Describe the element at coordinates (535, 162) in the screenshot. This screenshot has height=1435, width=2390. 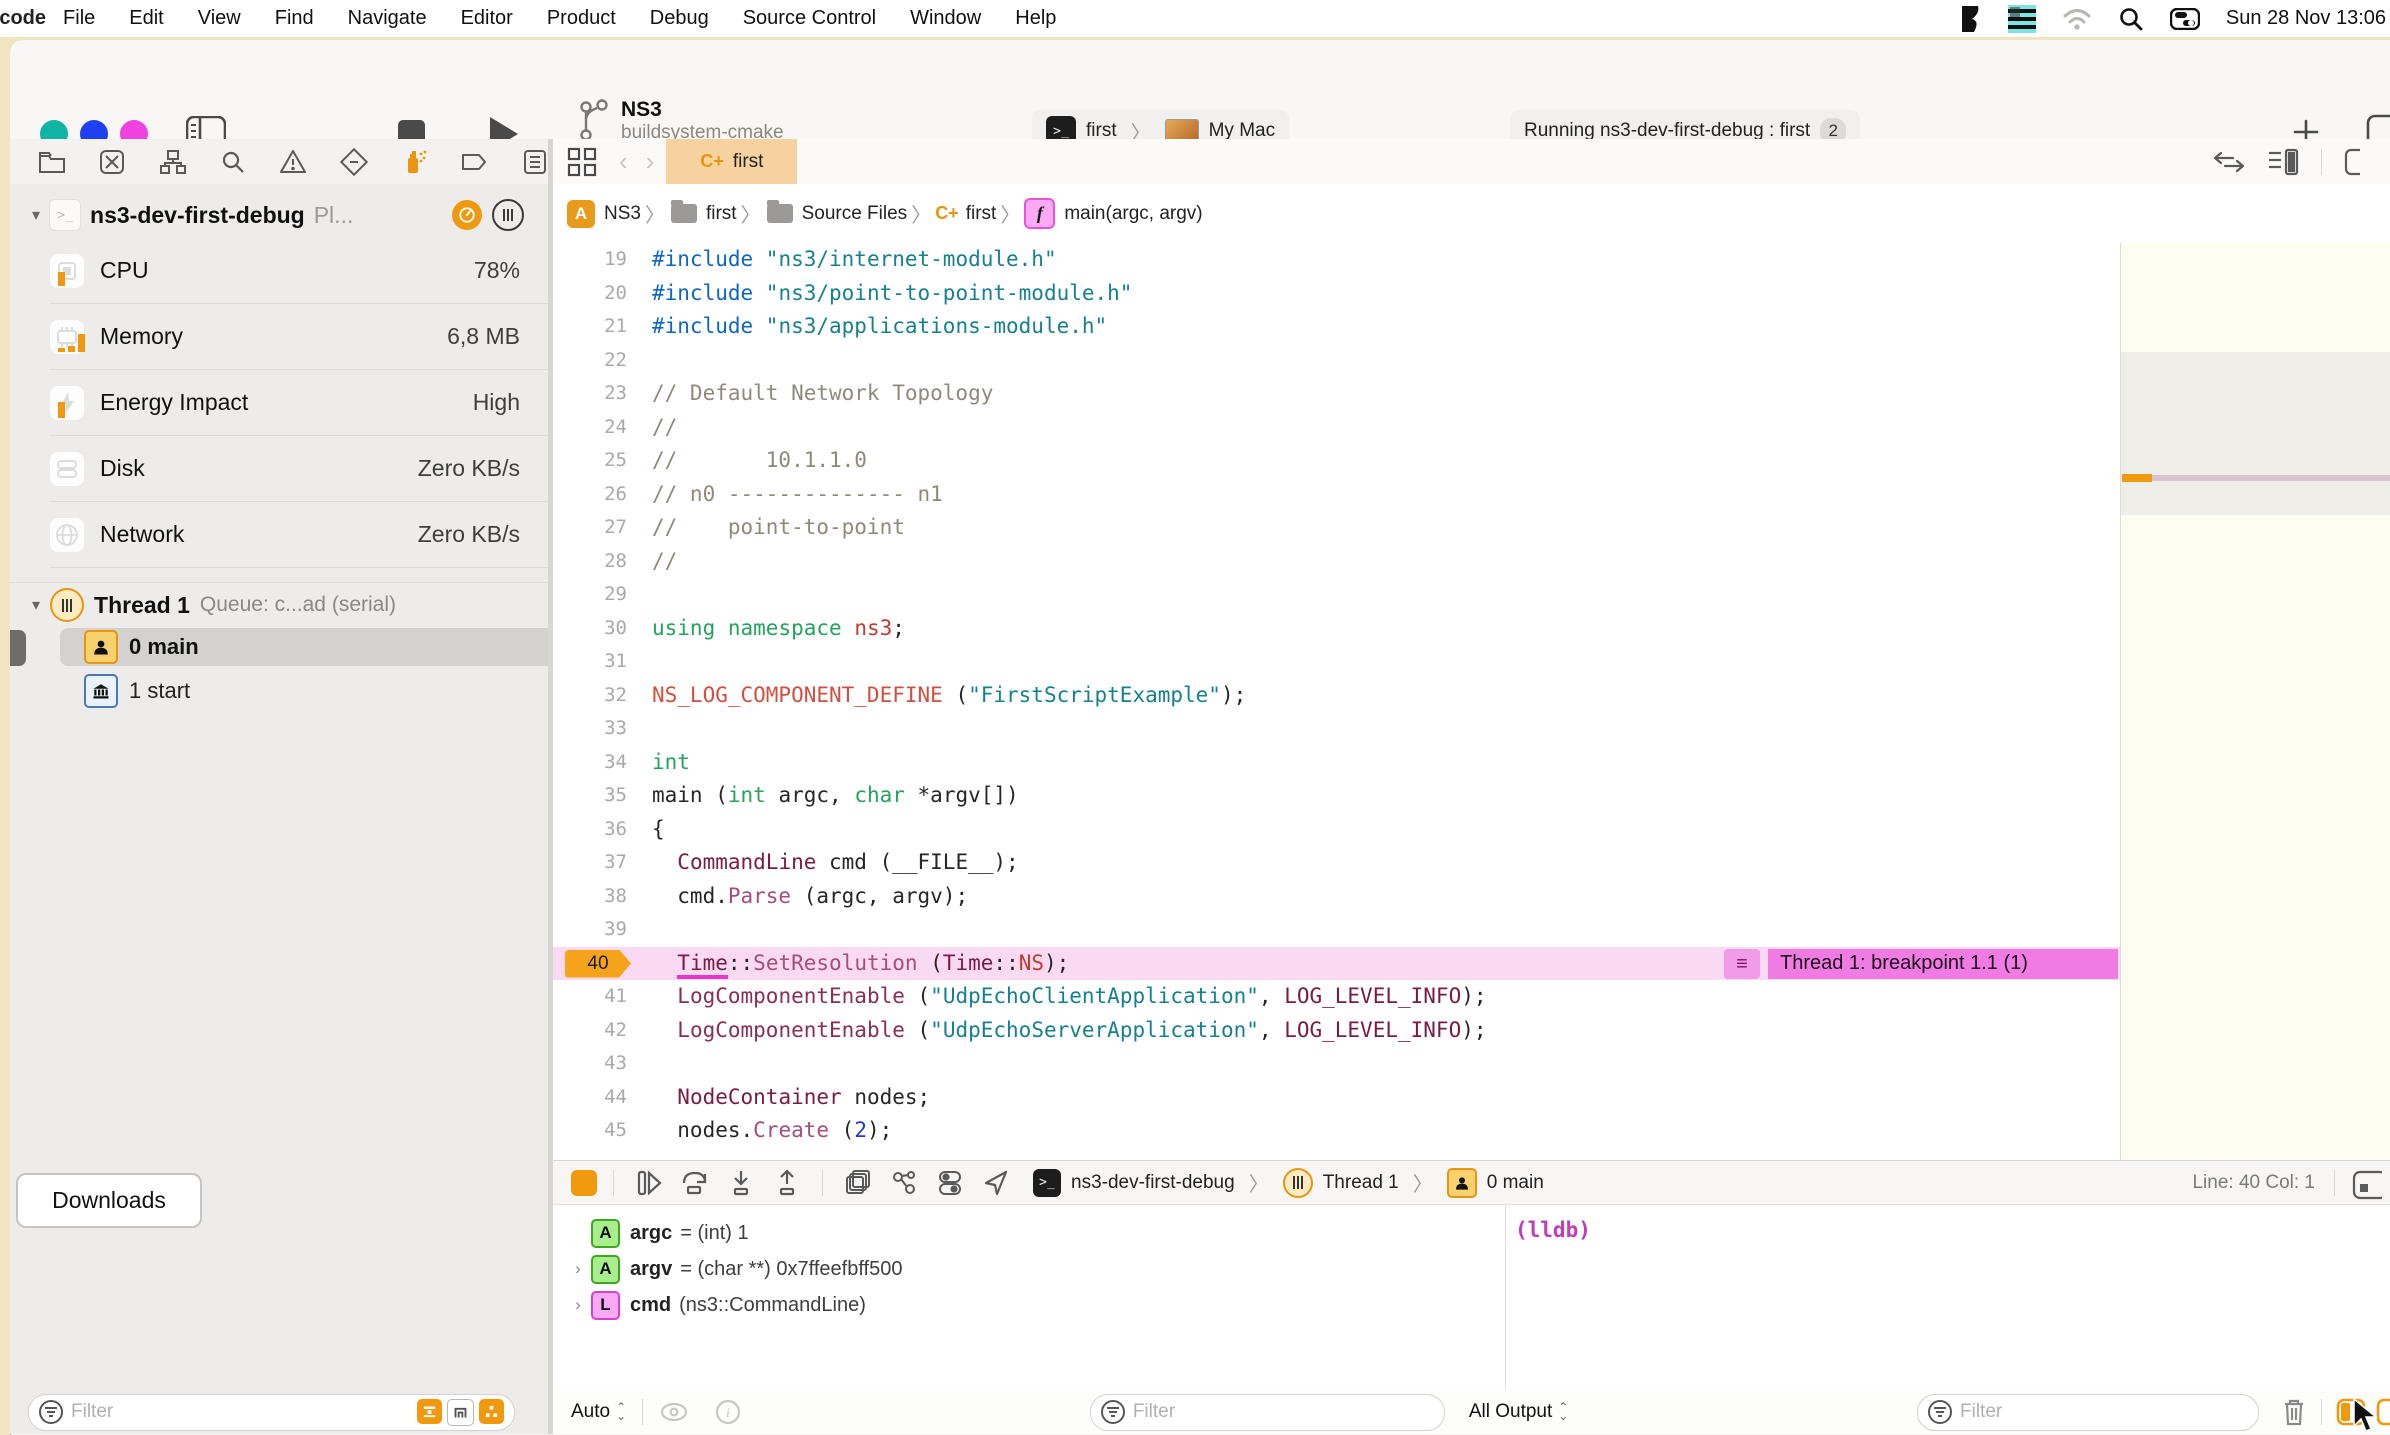
I see `report-navigator-icon` at that location.